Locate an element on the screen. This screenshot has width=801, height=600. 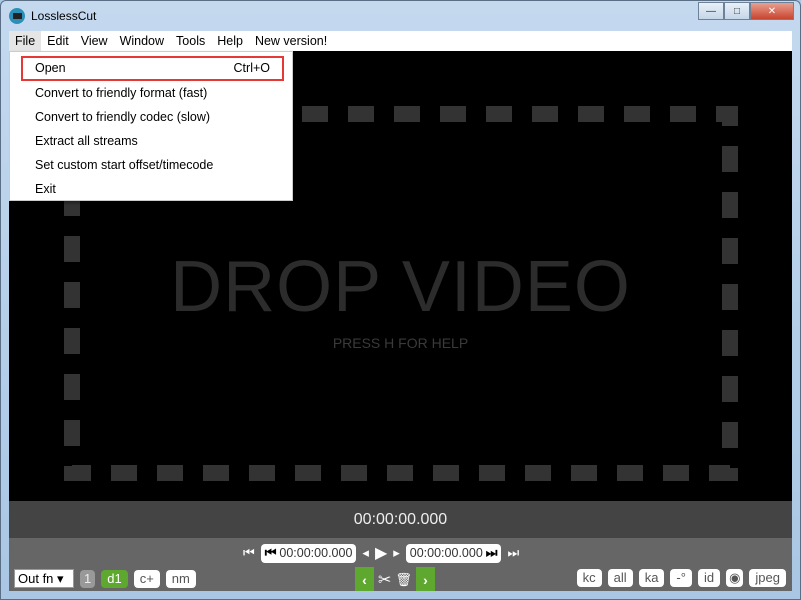
cut-start-field: ⏮ 00:00:00.000 is located at coordinates (308, 553).